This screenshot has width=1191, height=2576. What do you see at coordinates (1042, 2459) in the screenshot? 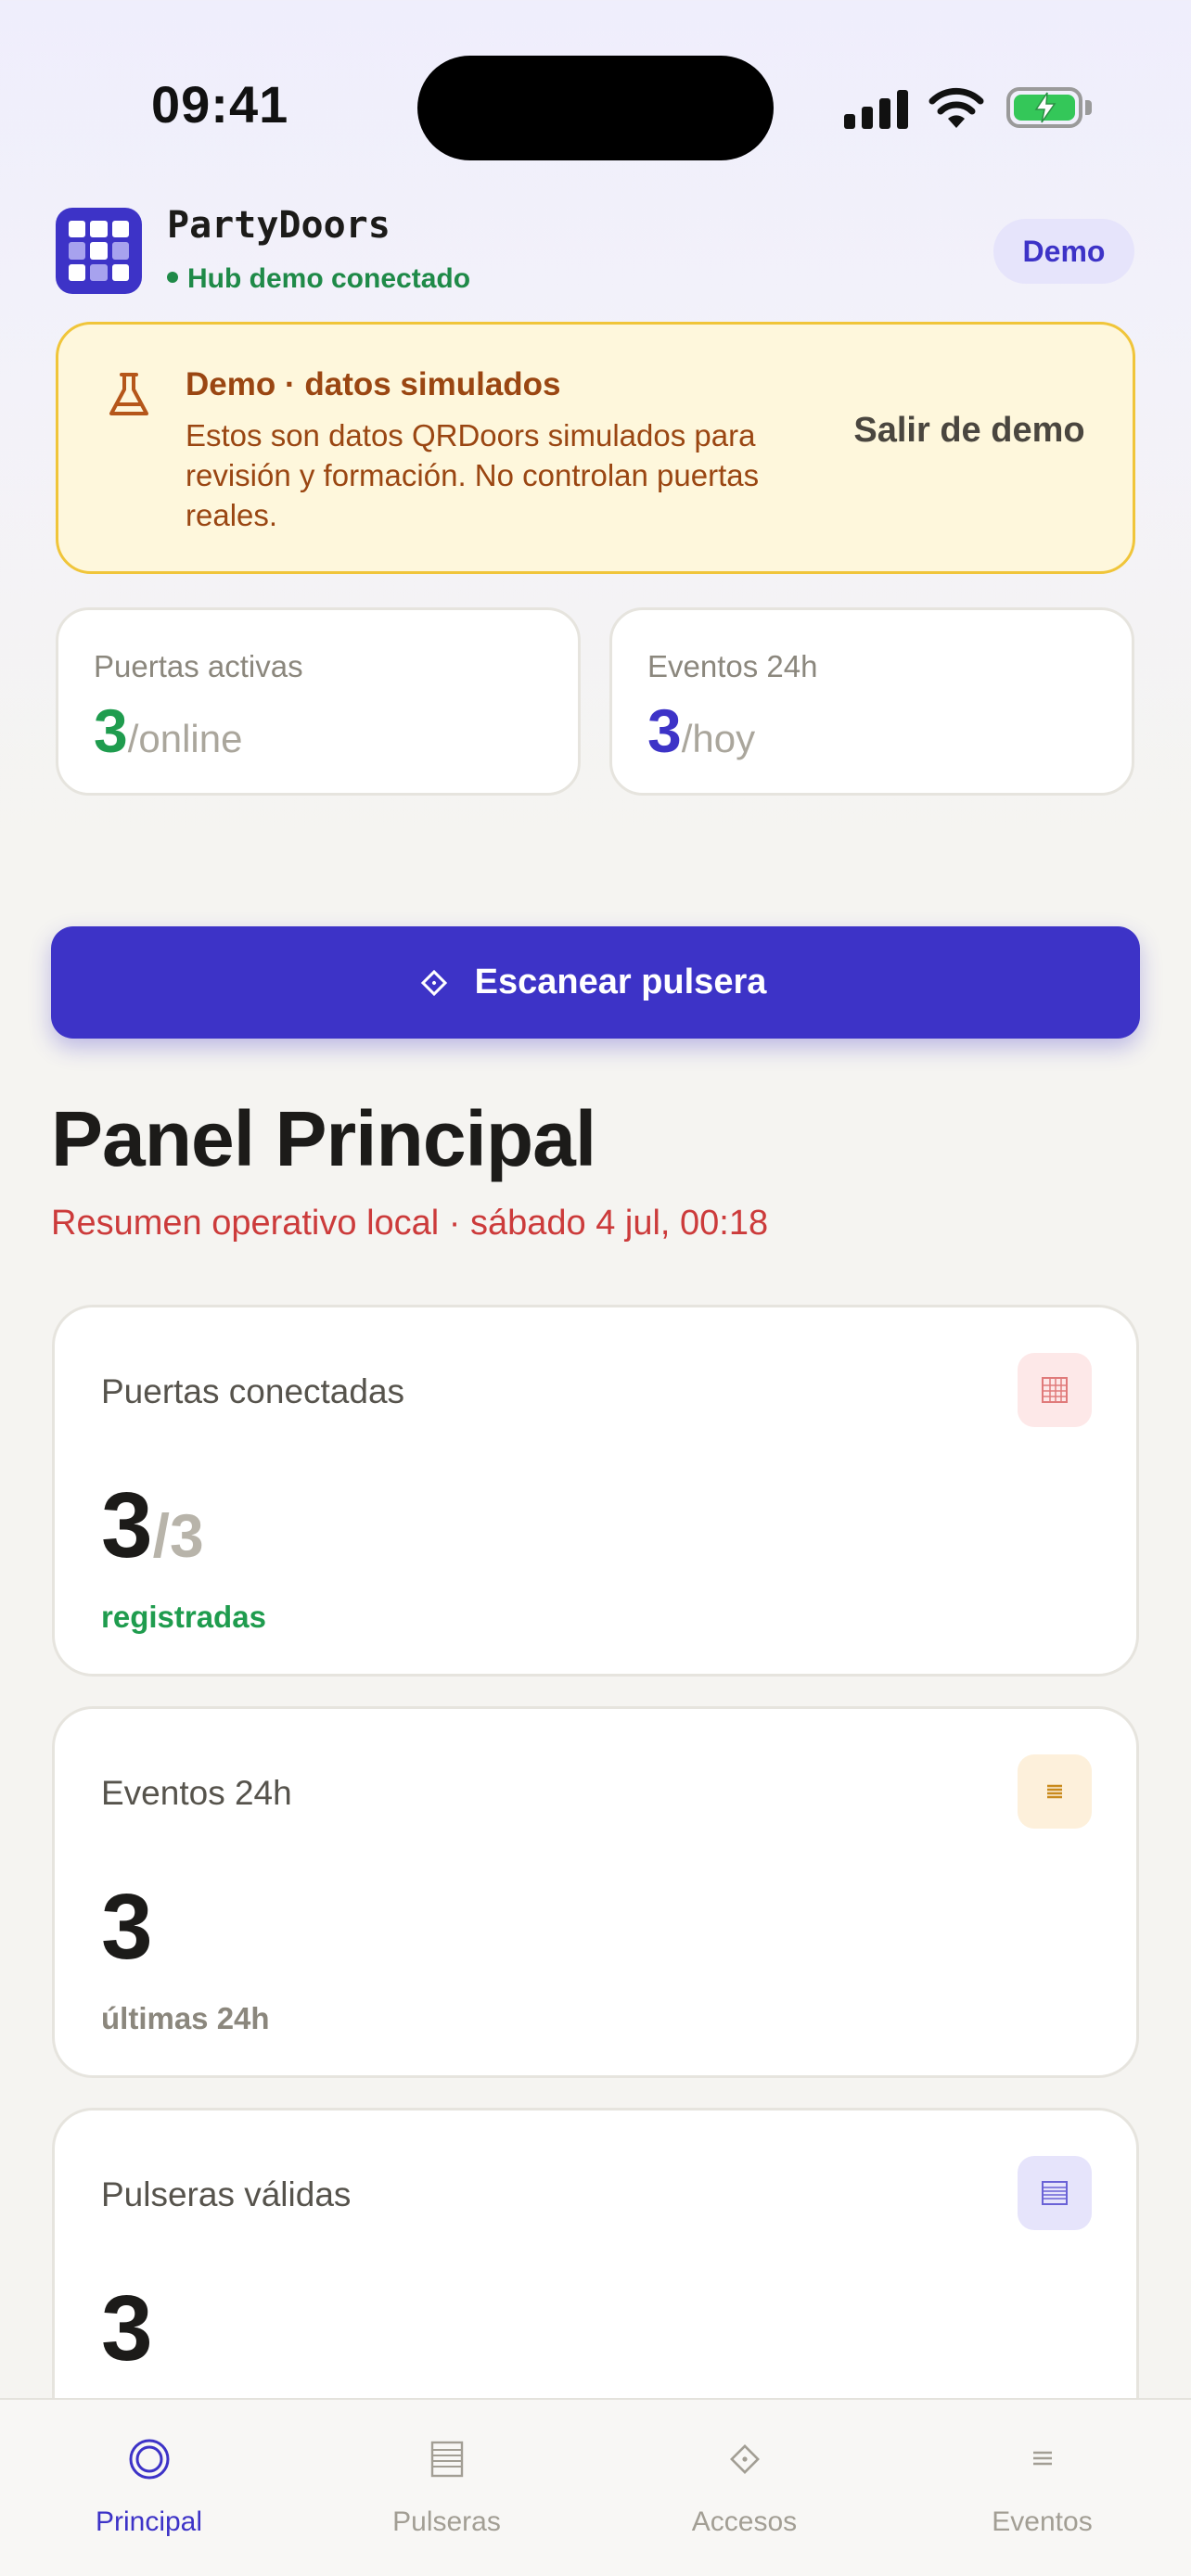
I see `menu-icon` at bounding box center [1042, 2459].